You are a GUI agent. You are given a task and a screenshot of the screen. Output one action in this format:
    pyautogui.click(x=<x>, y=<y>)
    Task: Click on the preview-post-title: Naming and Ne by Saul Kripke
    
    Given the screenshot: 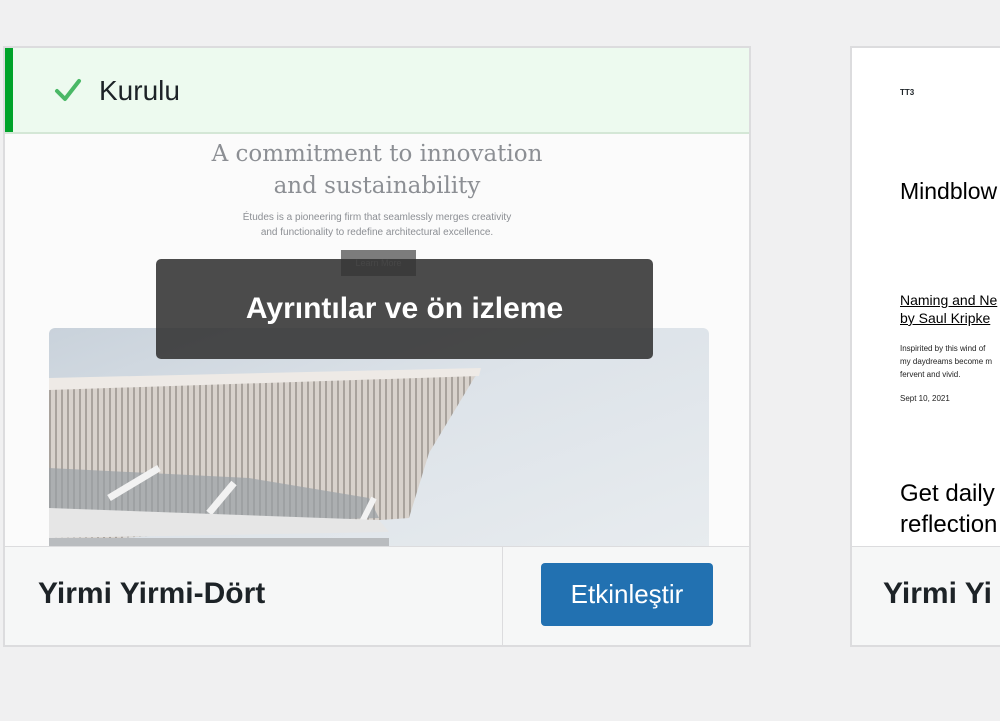 What is the action you would take?
    pyautogui.click(x=949, y=309)
    